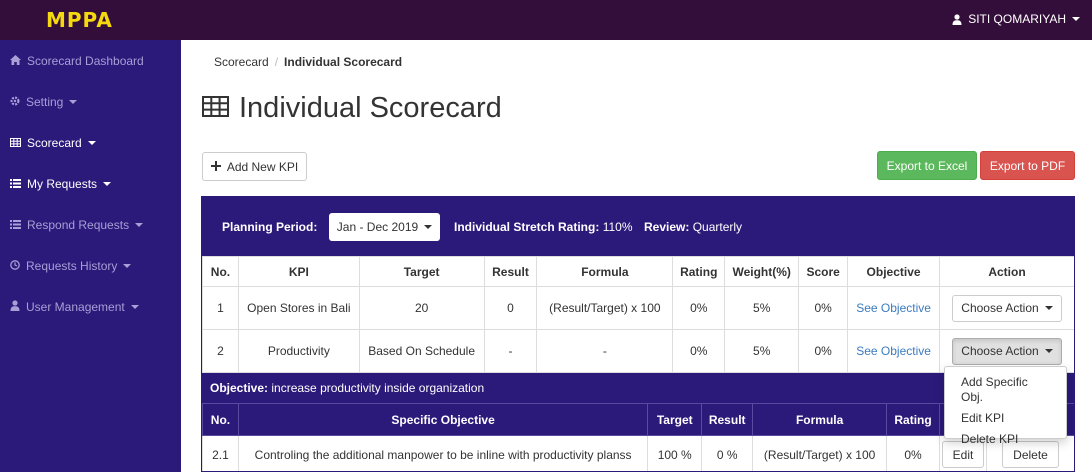  I want to click on review-value: Quarterly, so click(717, 227).